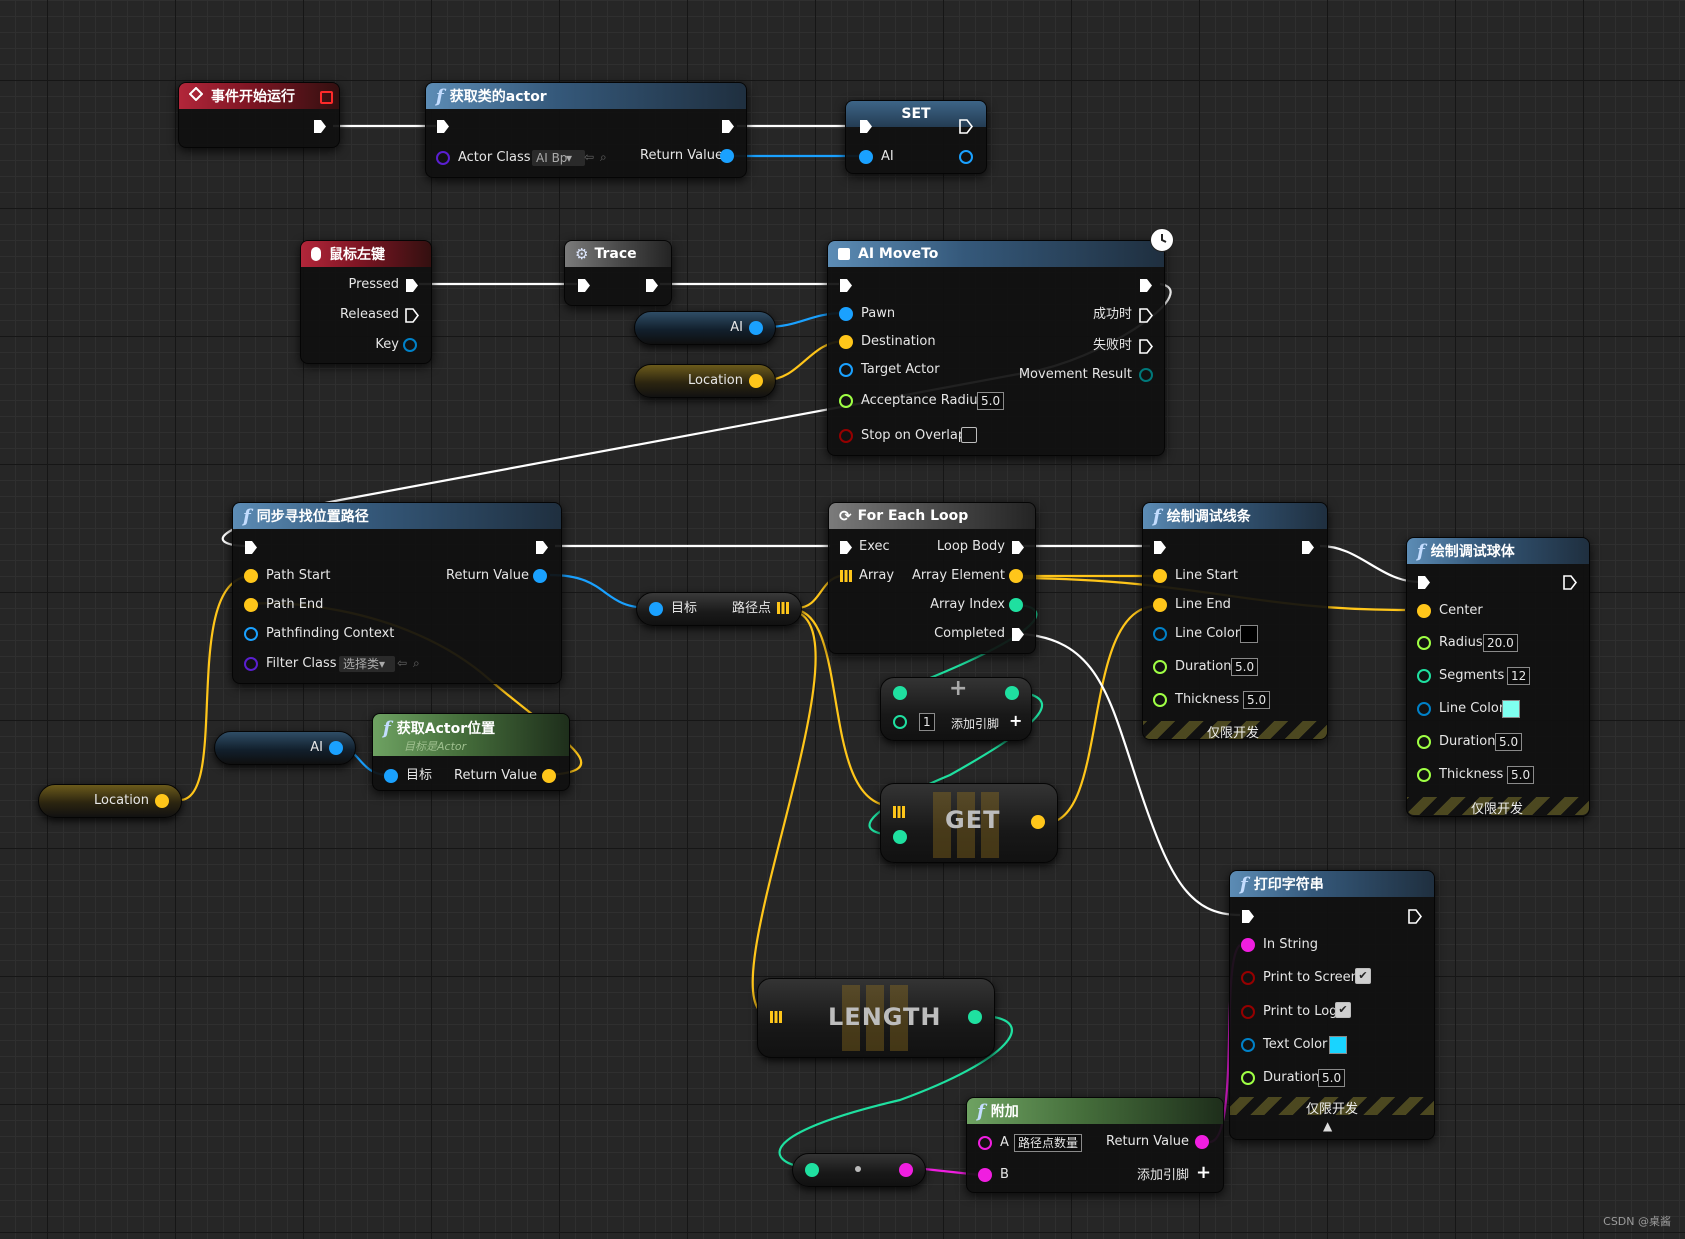 This screenshot has height=1239, width=1685. What do you see at coordinates (1363, 976) in the screenshot?
I see `print-to-screen-checkbox: ✔` at bounding box center [1363, 976].